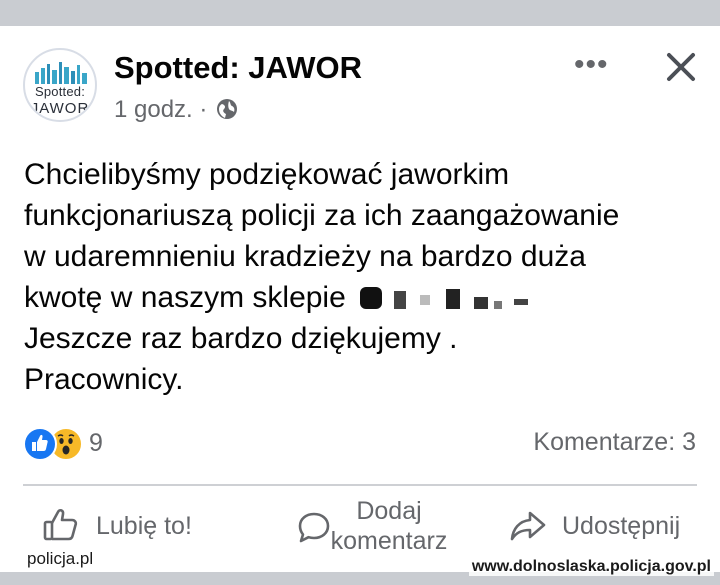 The width and height of the screenshot is (720, 585). I want to click on page-avatar: Spotted: JAWOR, so click(60, 85).